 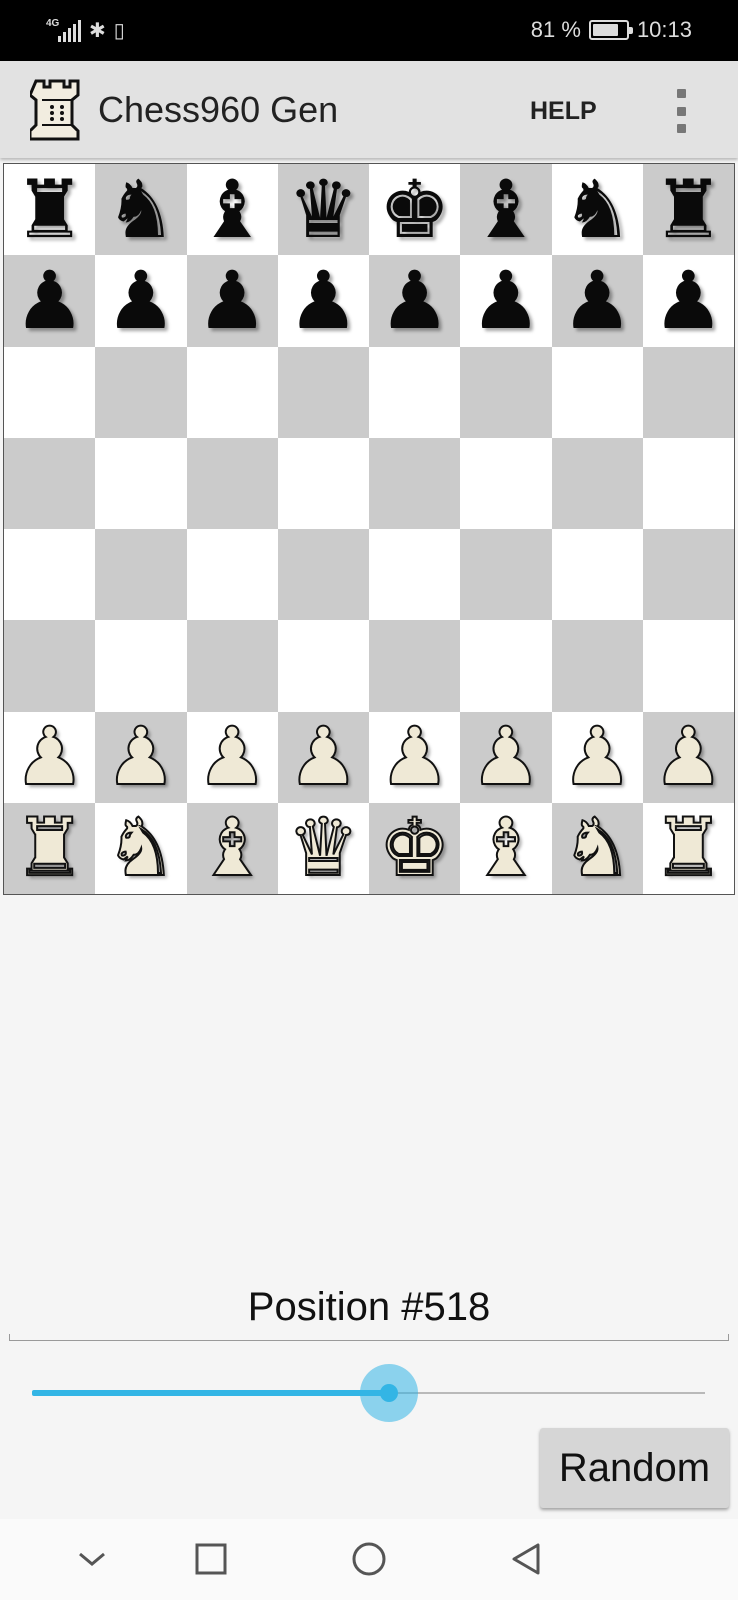 What do you see at coordinates (97, 31) in the screenshot?
I see `bluetooth-icon: ✱` at bounding box center [97, 31].